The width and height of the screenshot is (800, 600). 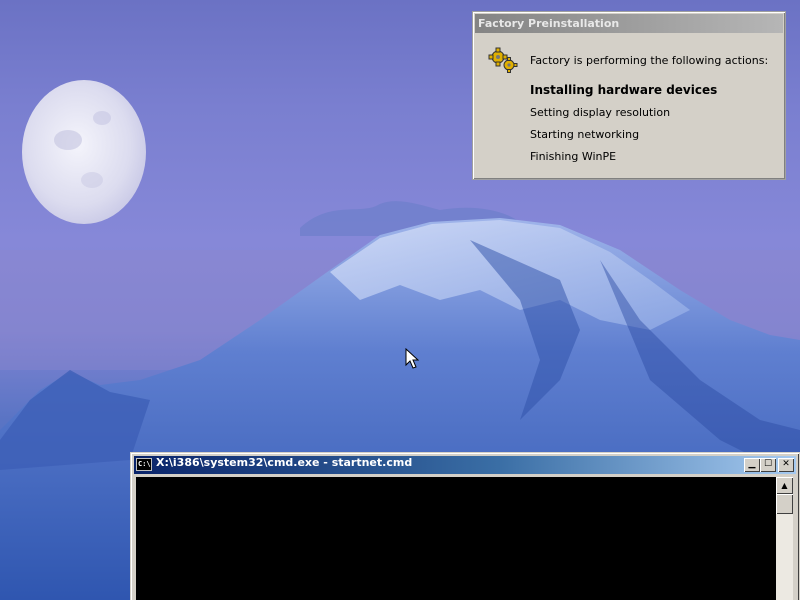 I want to click on vertical-scrollbar: ▲, so click(x=784, y=538).